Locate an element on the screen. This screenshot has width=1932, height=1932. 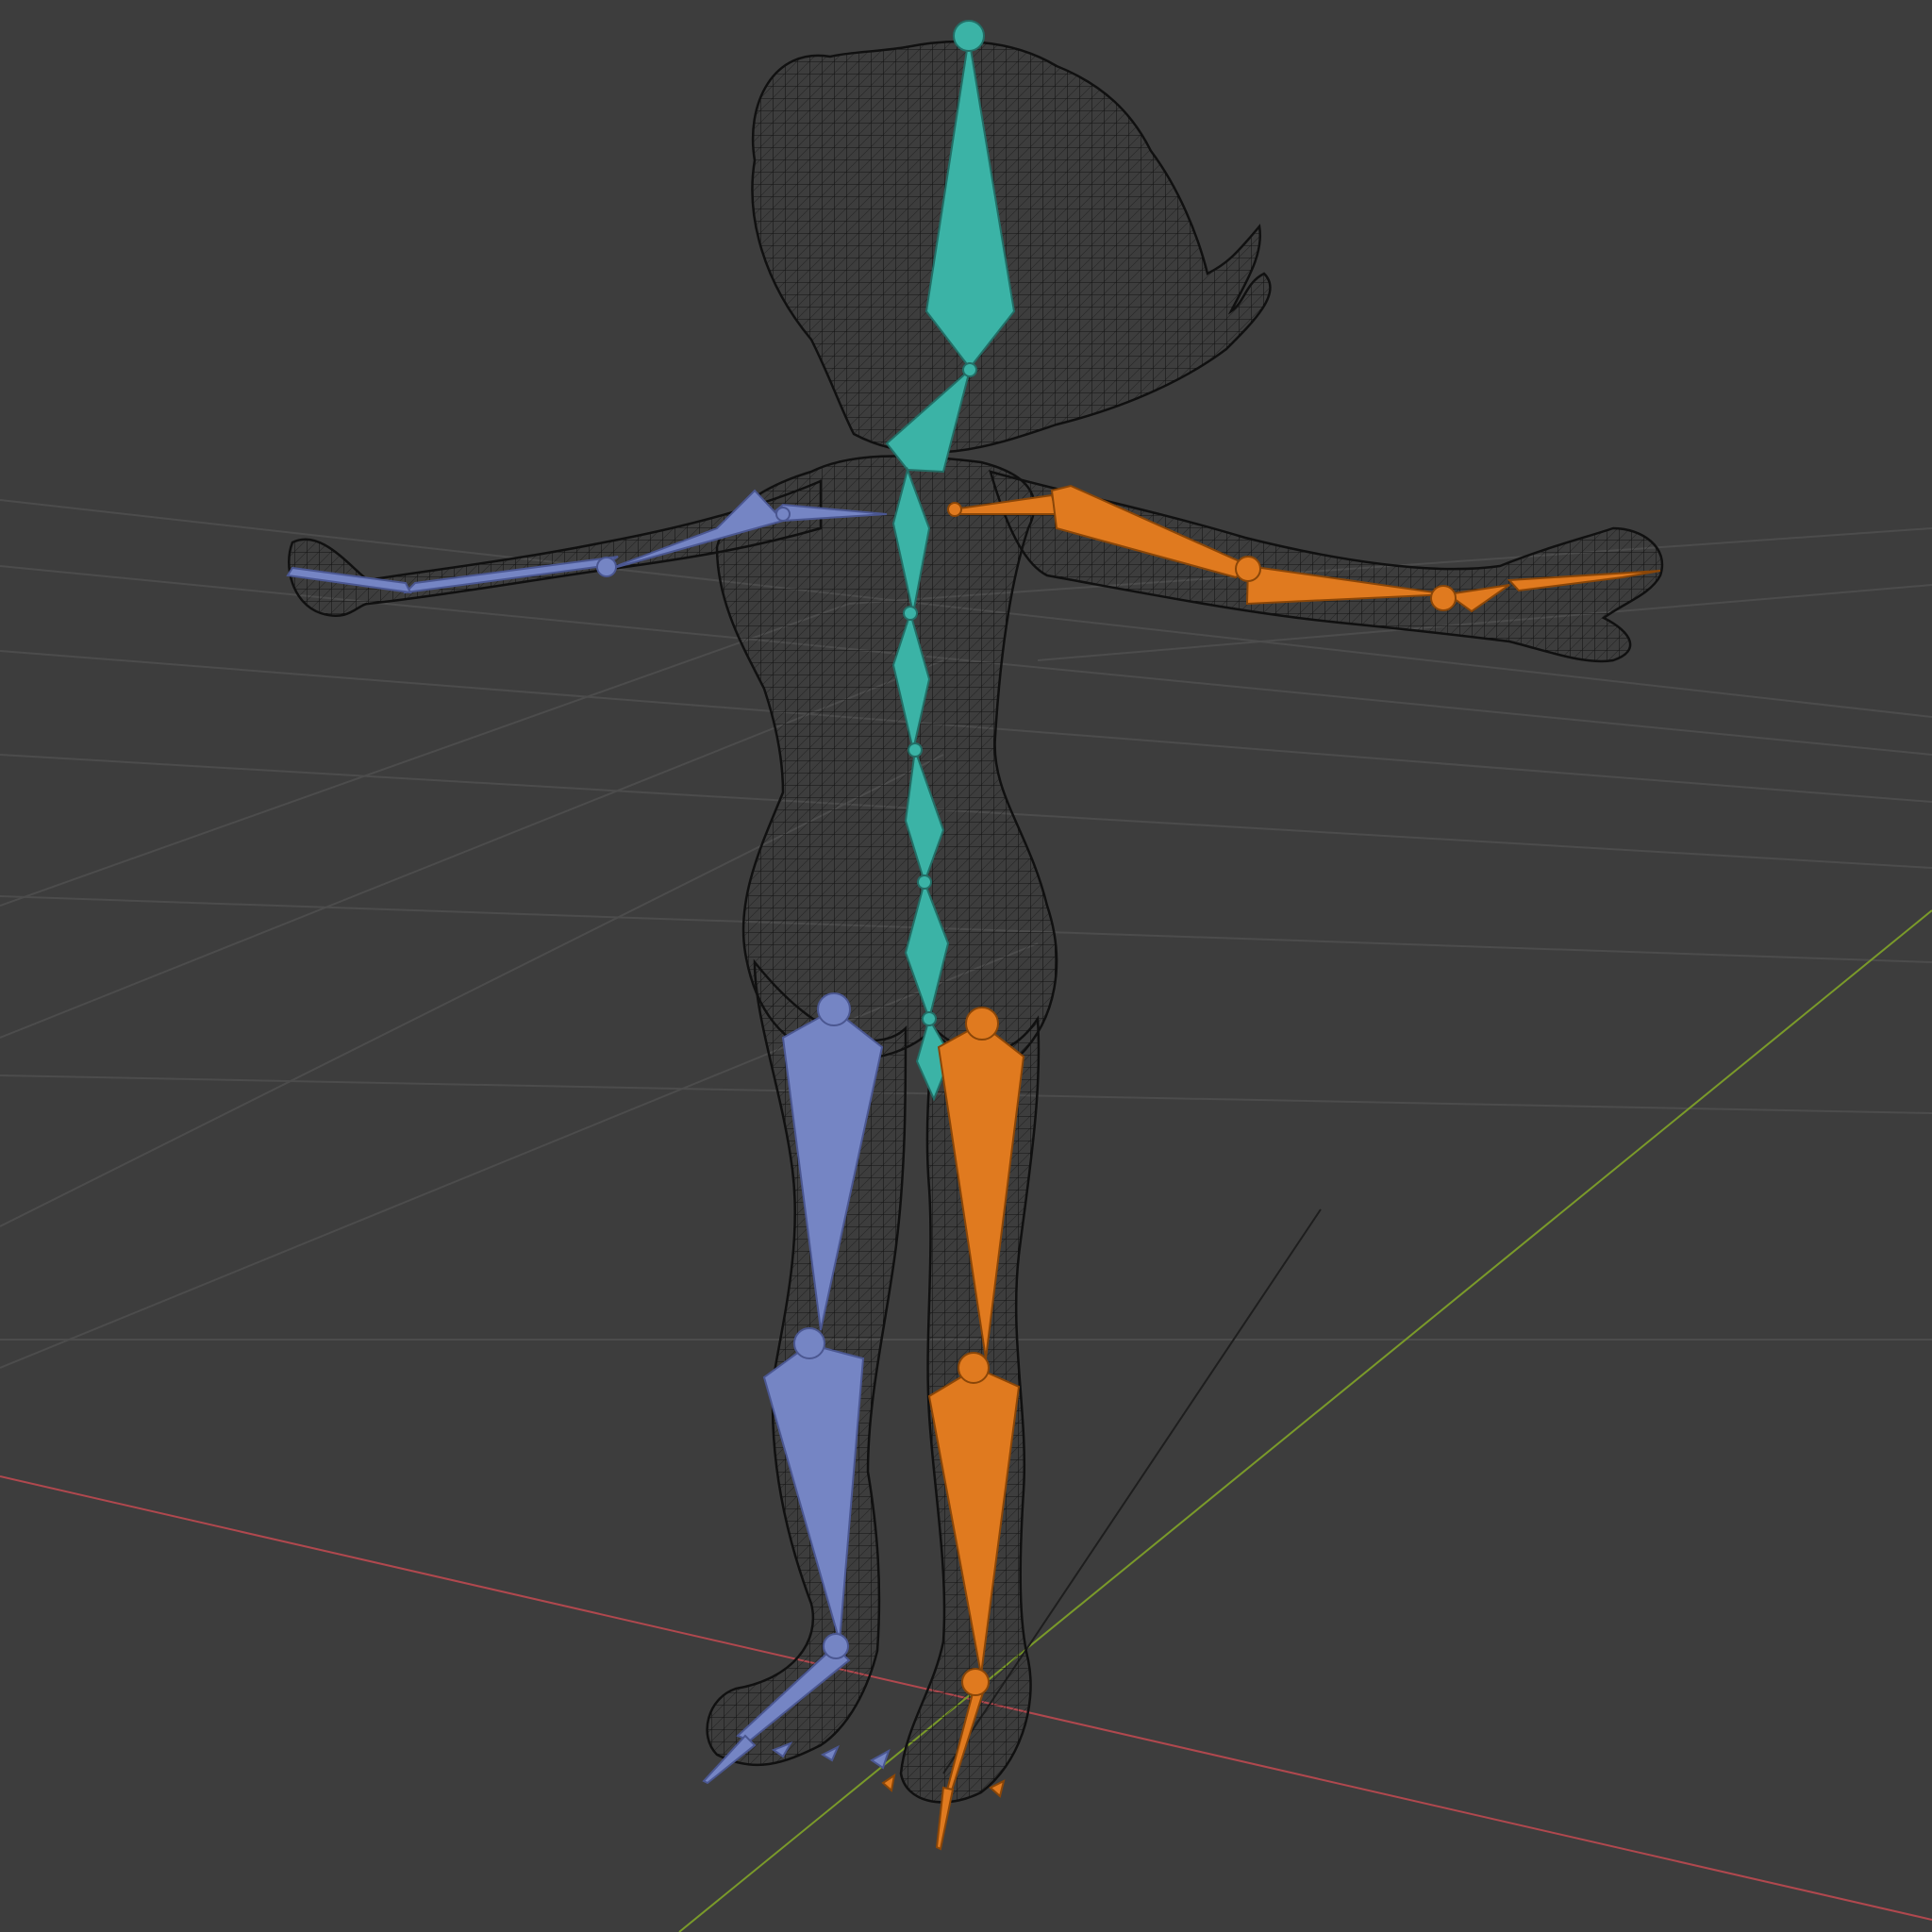
joint-shoulder-right is located at coordinates (954, 510).